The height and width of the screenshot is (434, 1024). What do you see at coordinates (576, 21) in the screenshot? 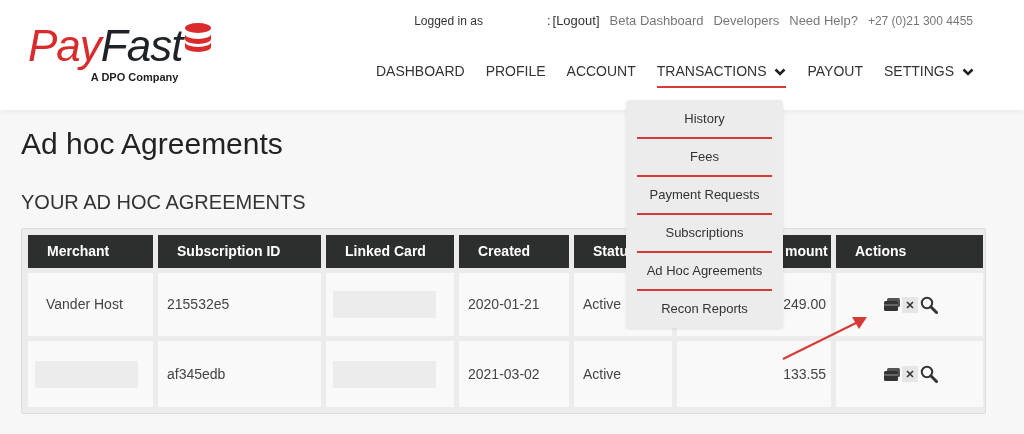
I see `logout-link: [Logout]` at bounding box center [576, 21].